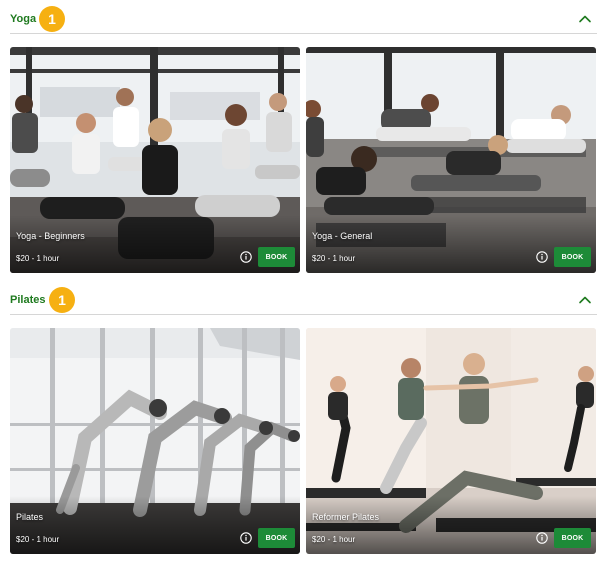 This screenshot has height=562, width=600. I want to click on section-title: Yoga, so click(23, 19).